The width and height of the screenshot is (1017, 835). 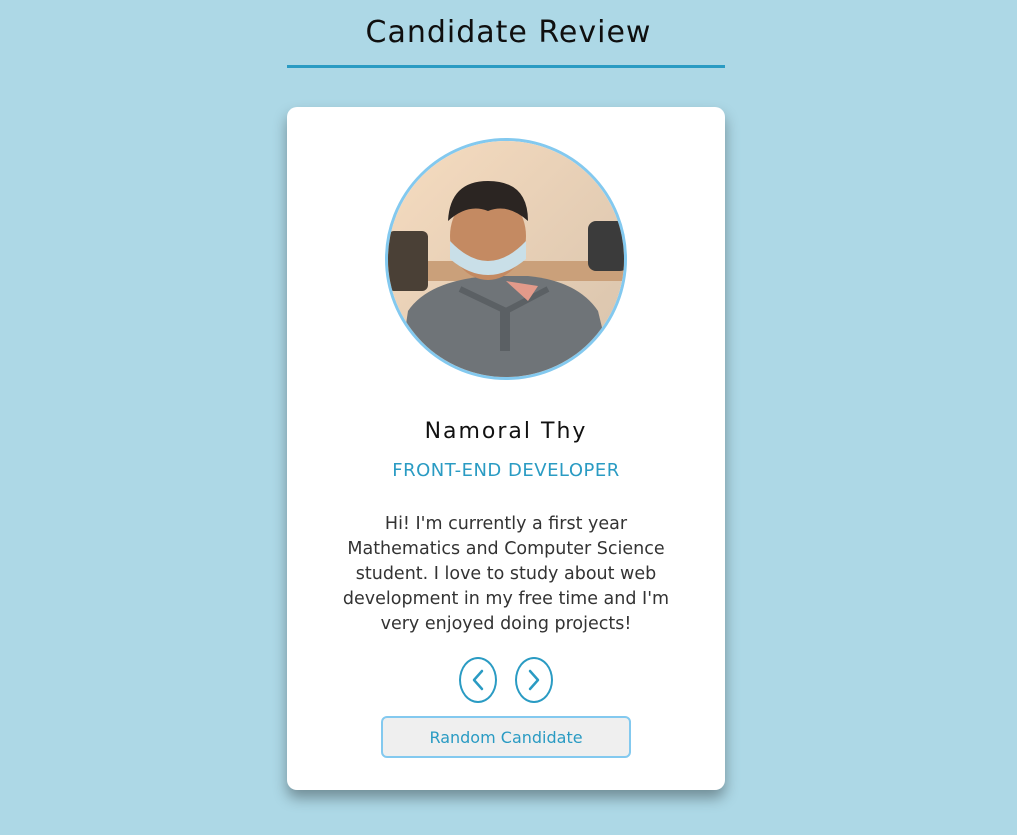 I want to click on next-candidate-button, so click(x=534, y=680).